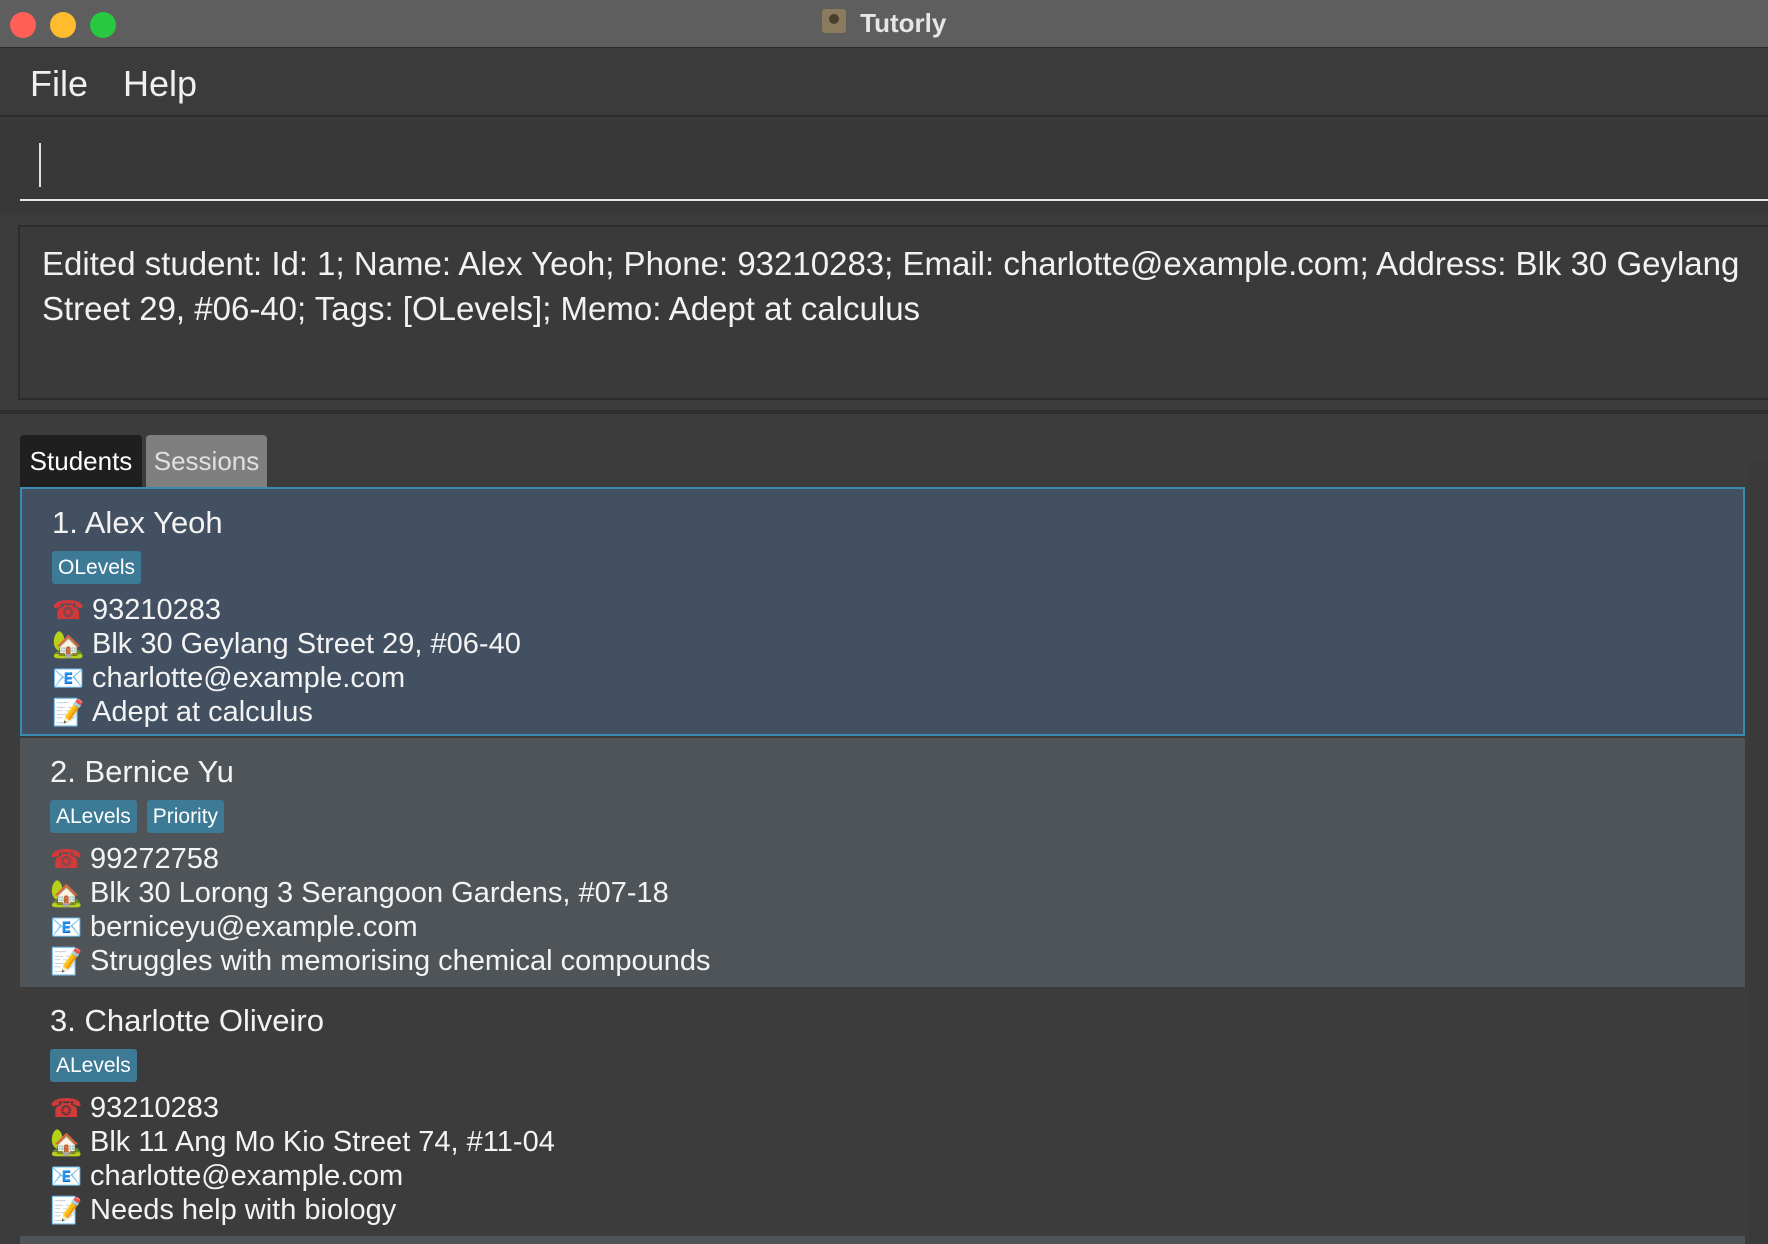 The width and height of the screenshot is (1768, 1244). Describe the element at coordinates (202, 712) in the screenshot. I see `memo-value: Adept at calculus` at that location.